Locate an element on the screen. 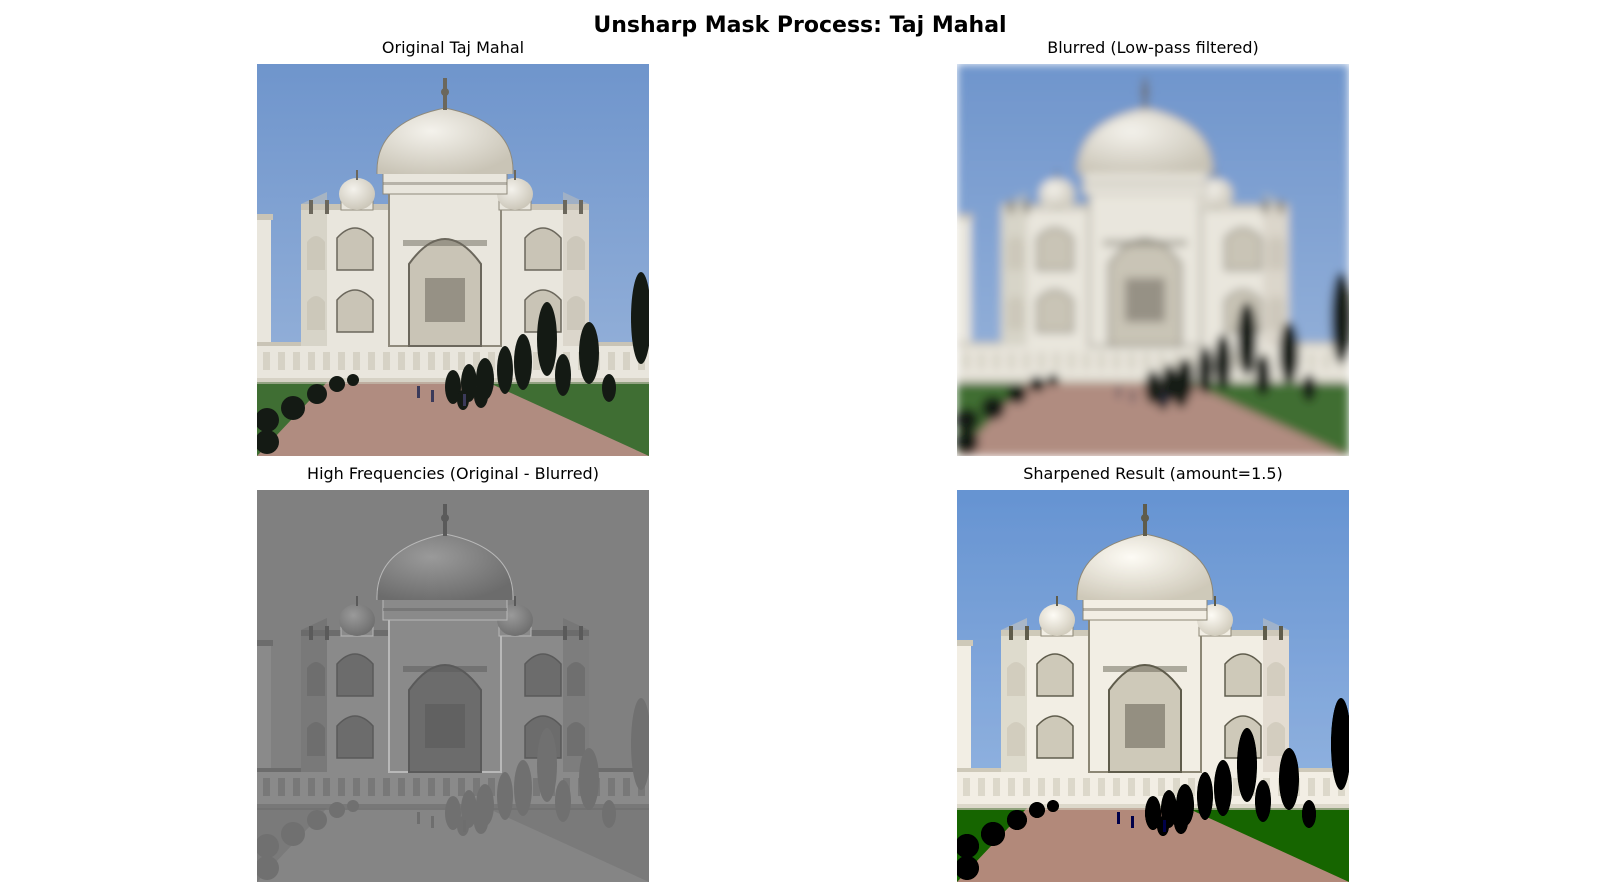  image-original is located at coordinates (453, 260).